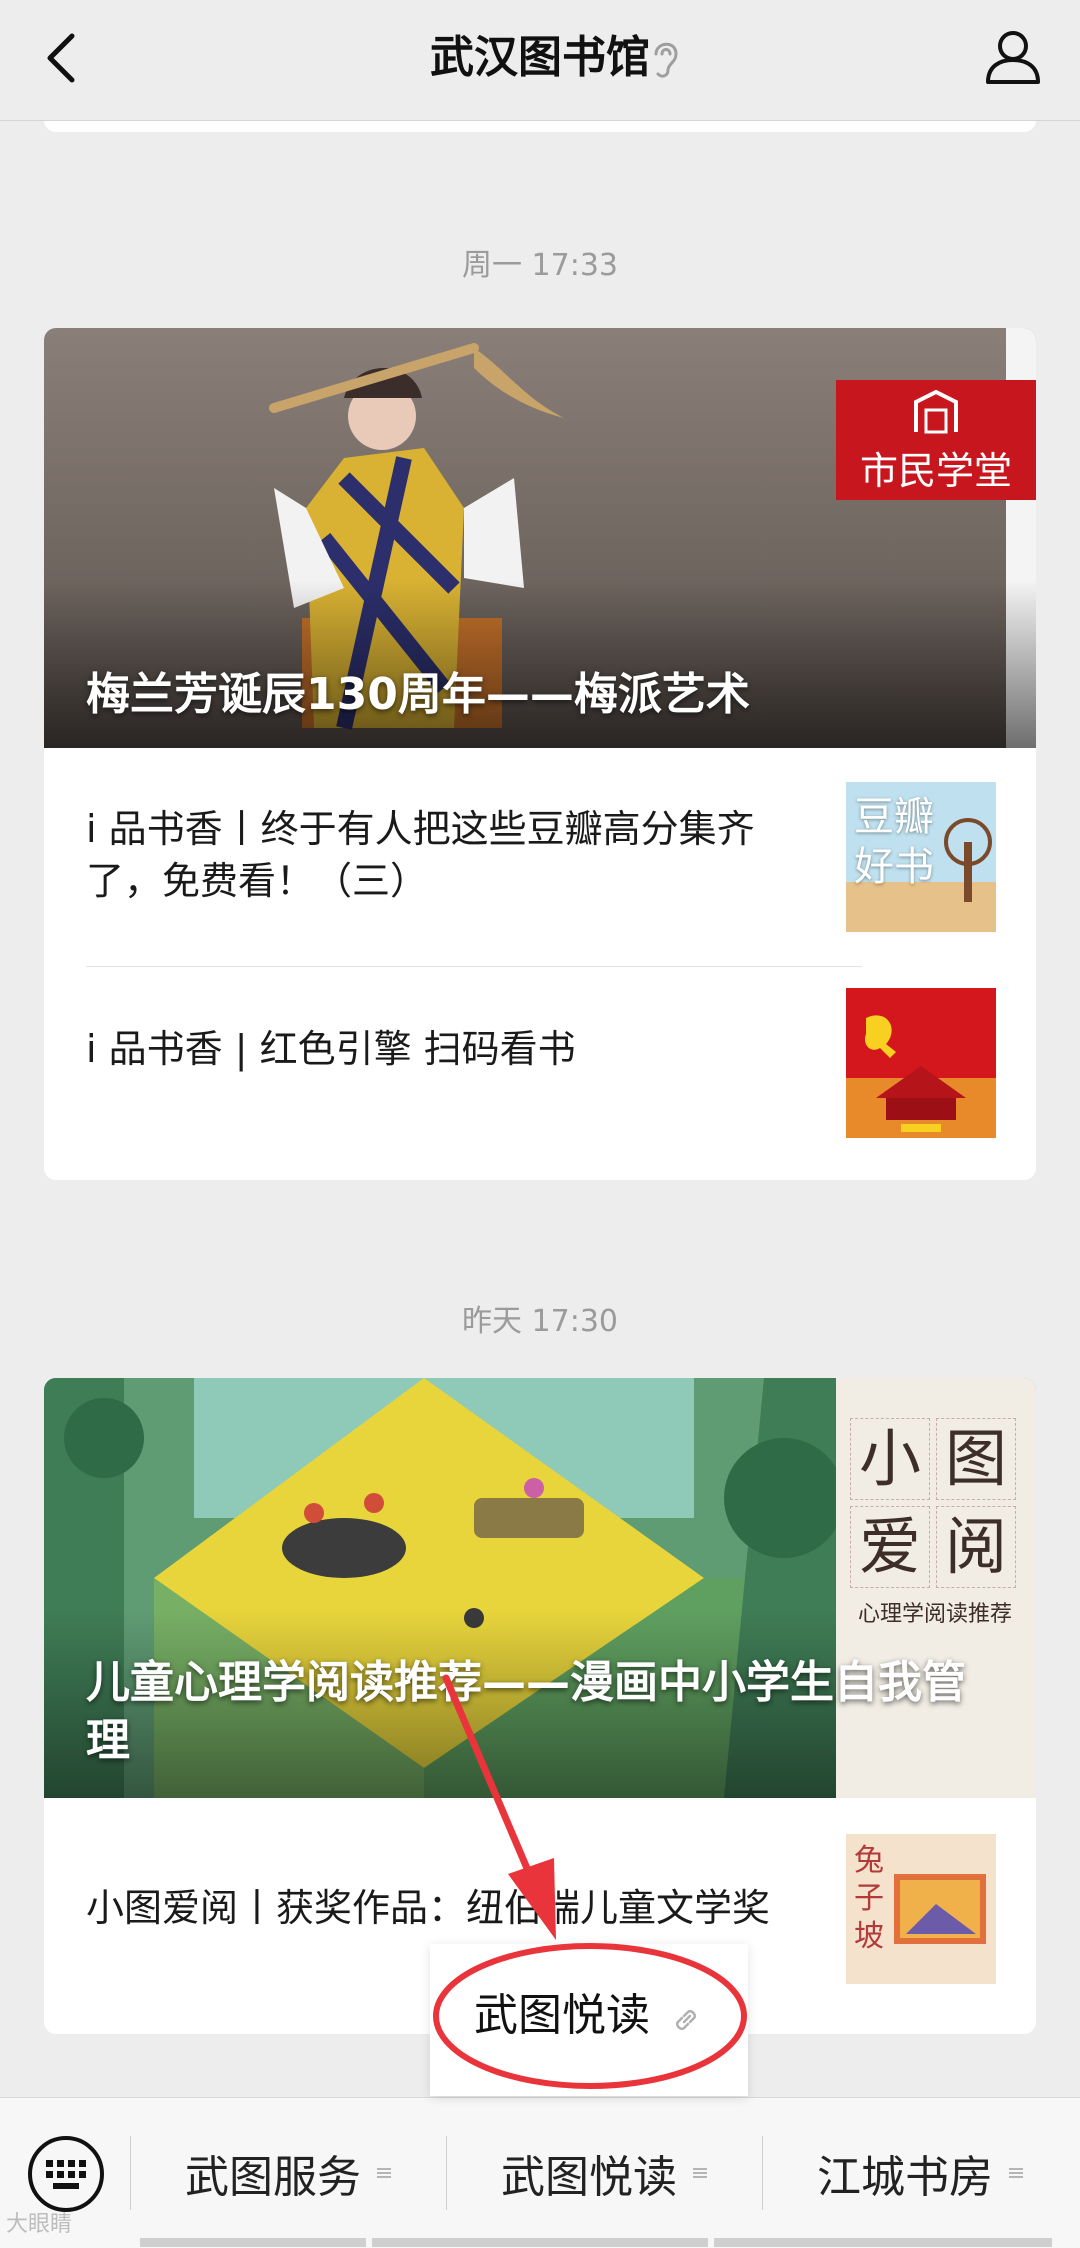  What do you see at coordinates (869, 1898) in the screenshot?
I see `thumbnail-text: 兔子坡` at bounding box center [869, 1898].